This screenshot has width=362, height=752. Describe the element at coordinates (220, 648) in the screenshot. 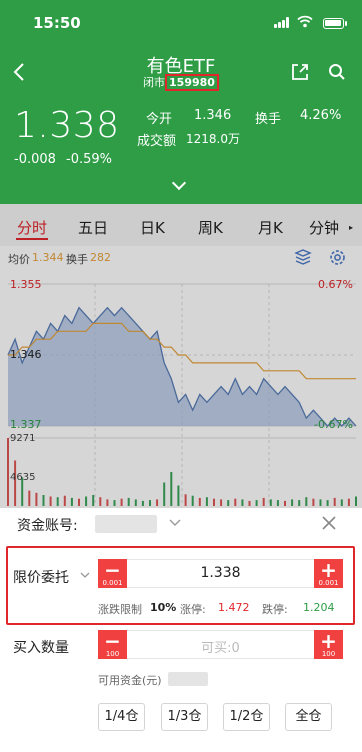

I see `quantity-placeholder: 可买:0` at that location.